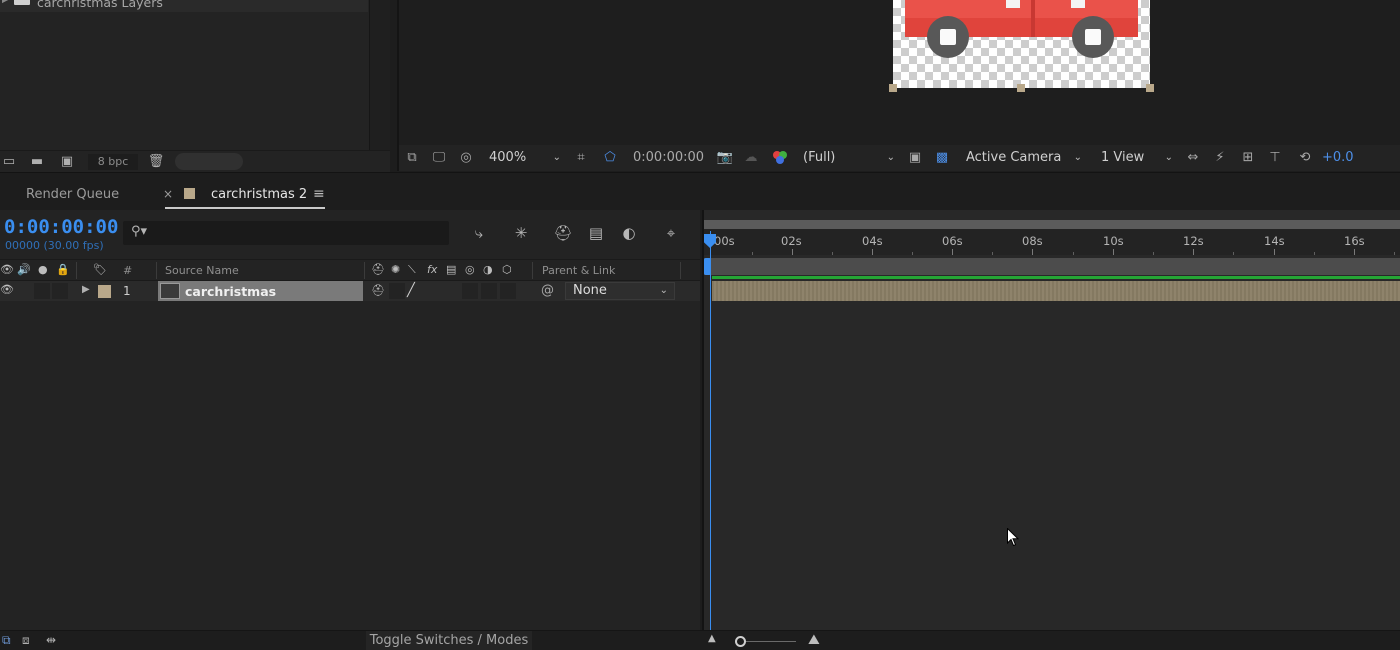  Describe the element at coordinates (1354, 241) in the screenshot. I see `ruler-label: 16s` at that location.